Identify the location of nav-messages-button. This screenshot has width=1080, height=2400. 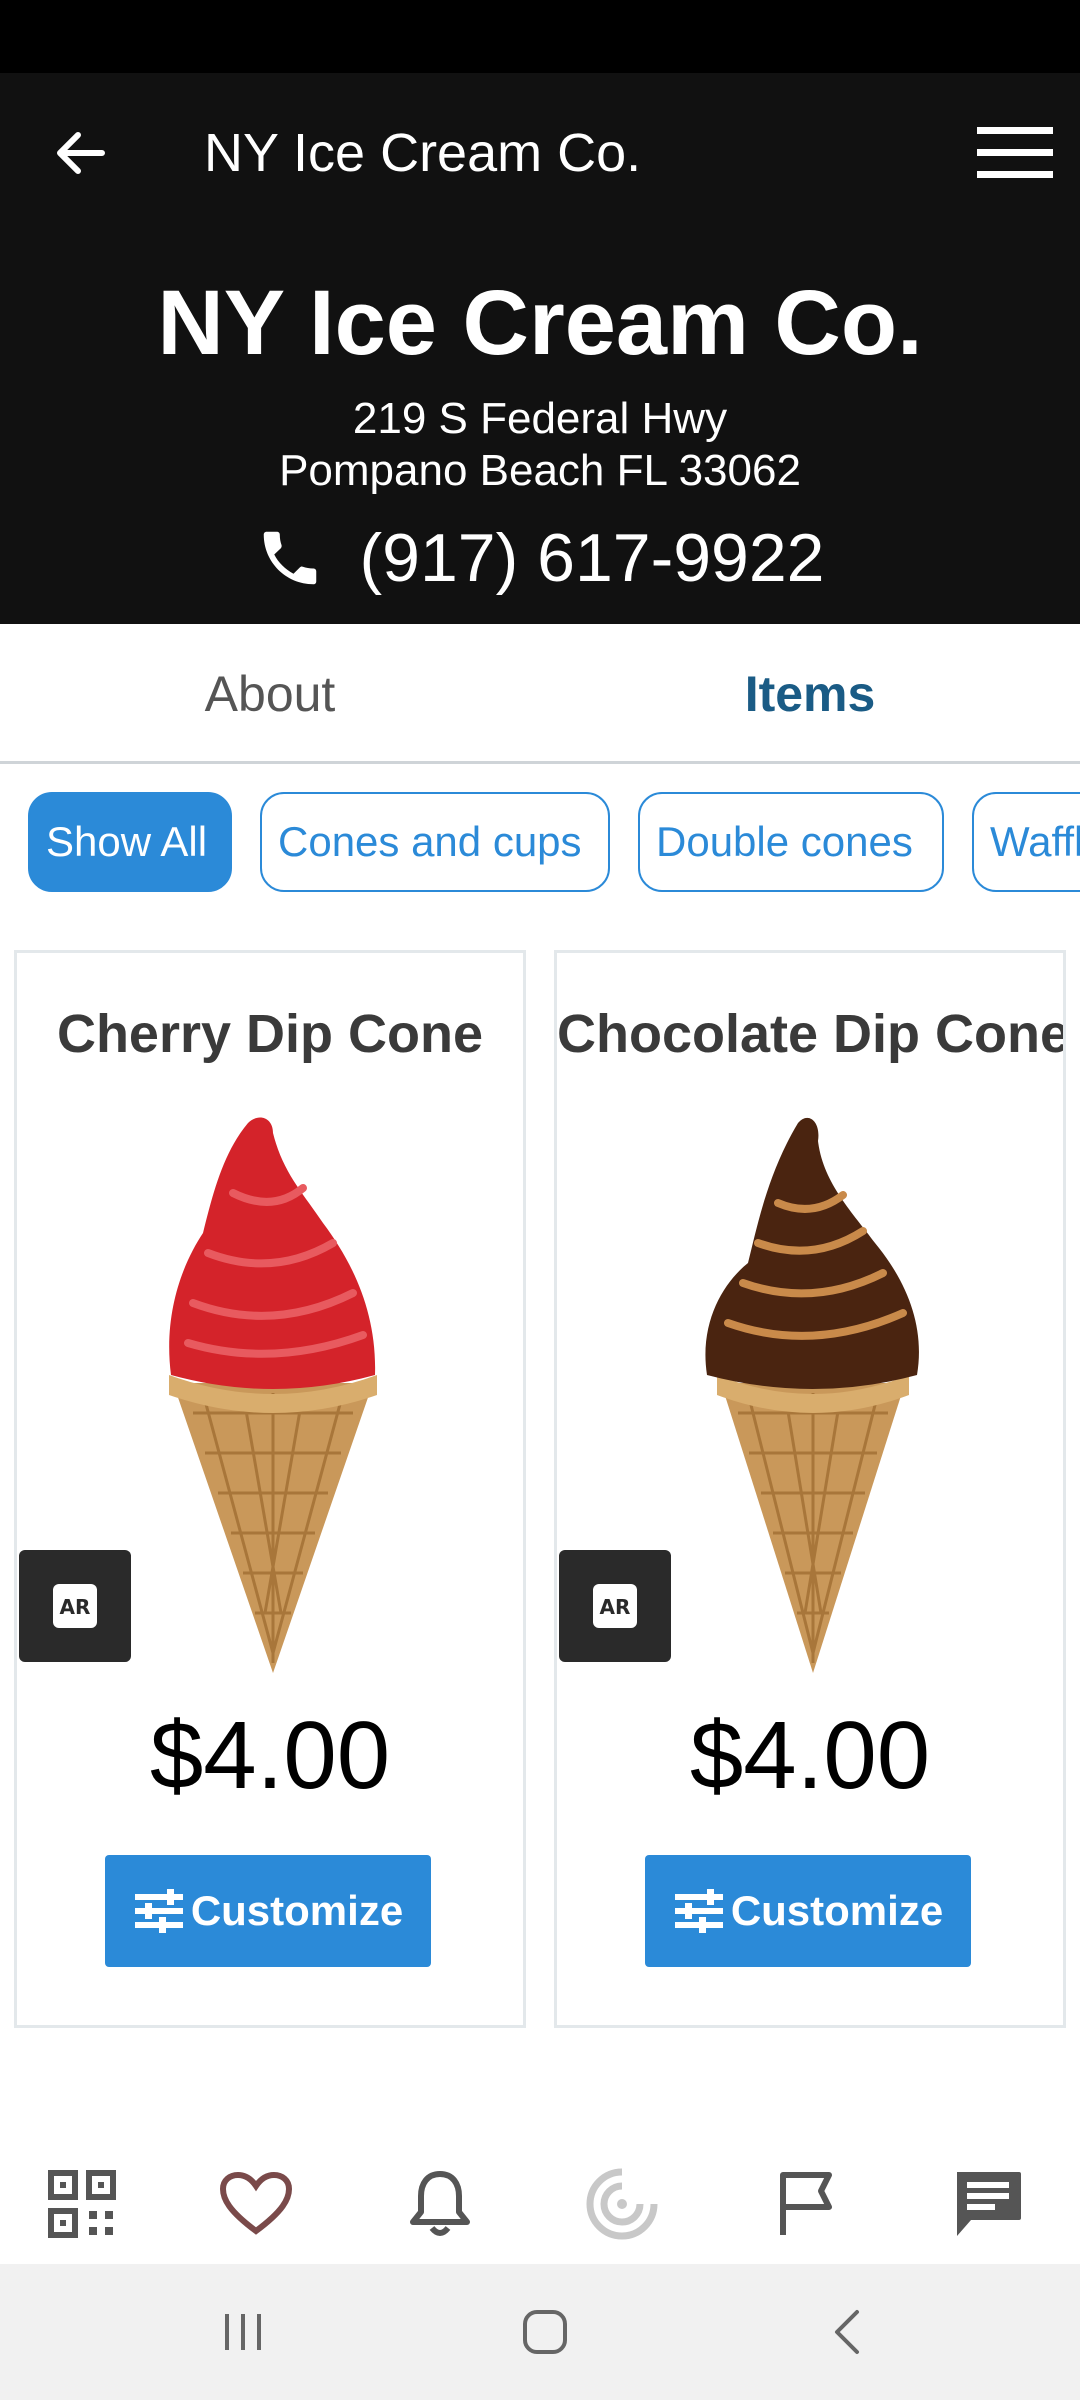
(988, 2204).